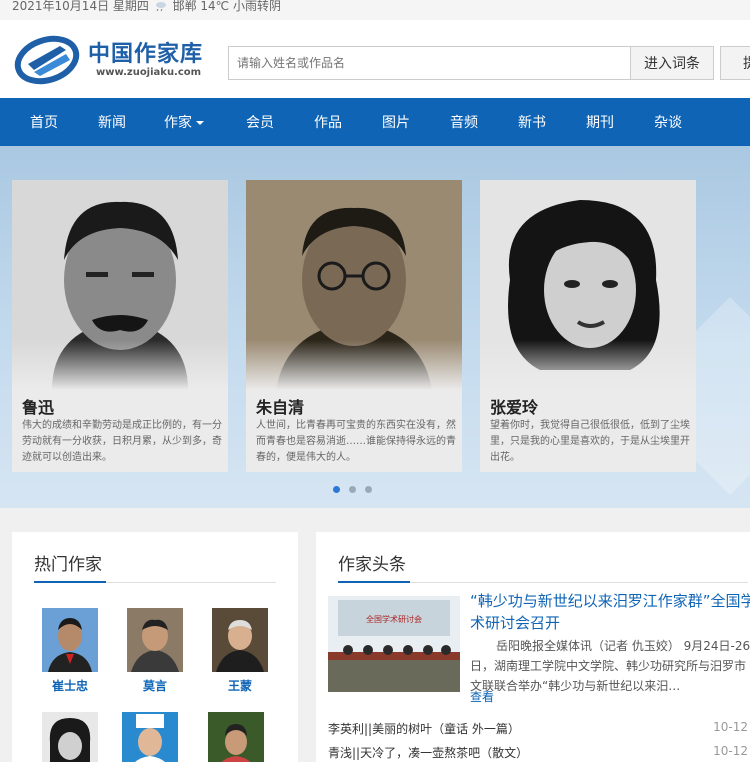 The width and height of the screenshot is (750, 762). I want to click on panel-title: 热门作家, so click(68, 565).